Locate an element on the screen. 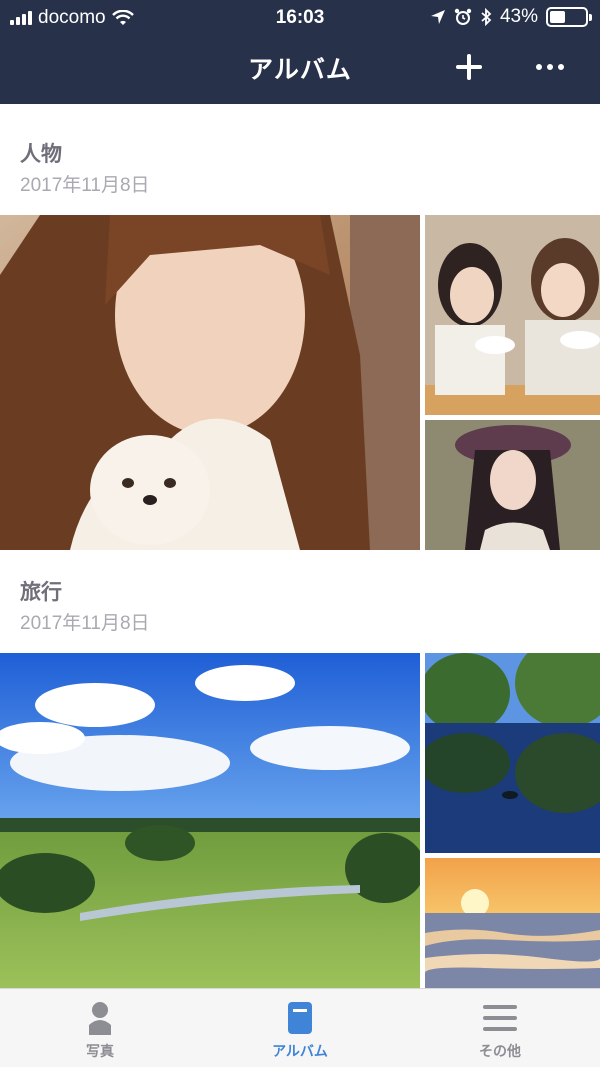  status-right: 43% is located at coordinates (511, 17).